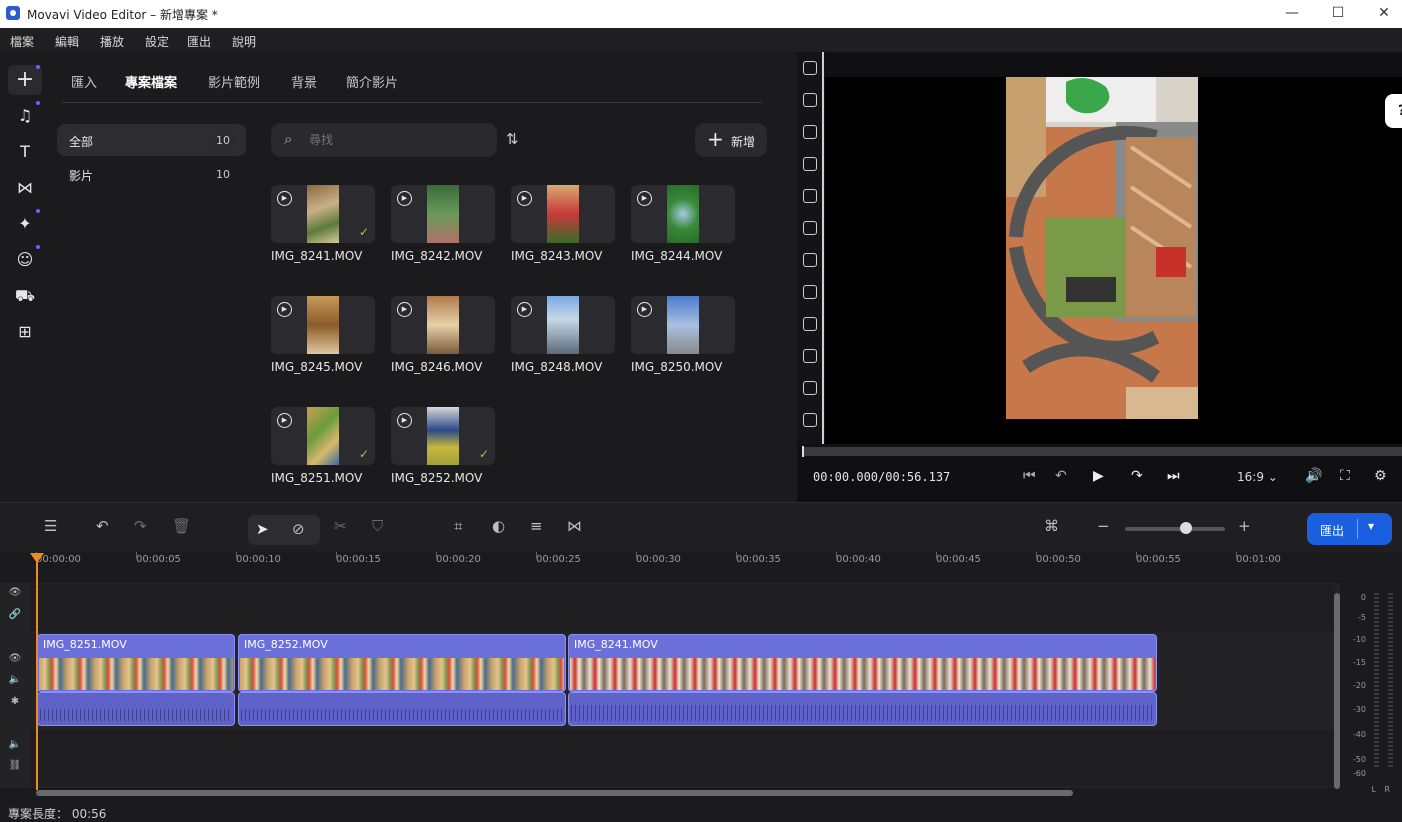 The height and width of the screenshot is (822, 1402). What do you see at coordinates (1186, 528) in the screenshot?
I see `zoom-slider-handle` at bounding box center [1186, 528].